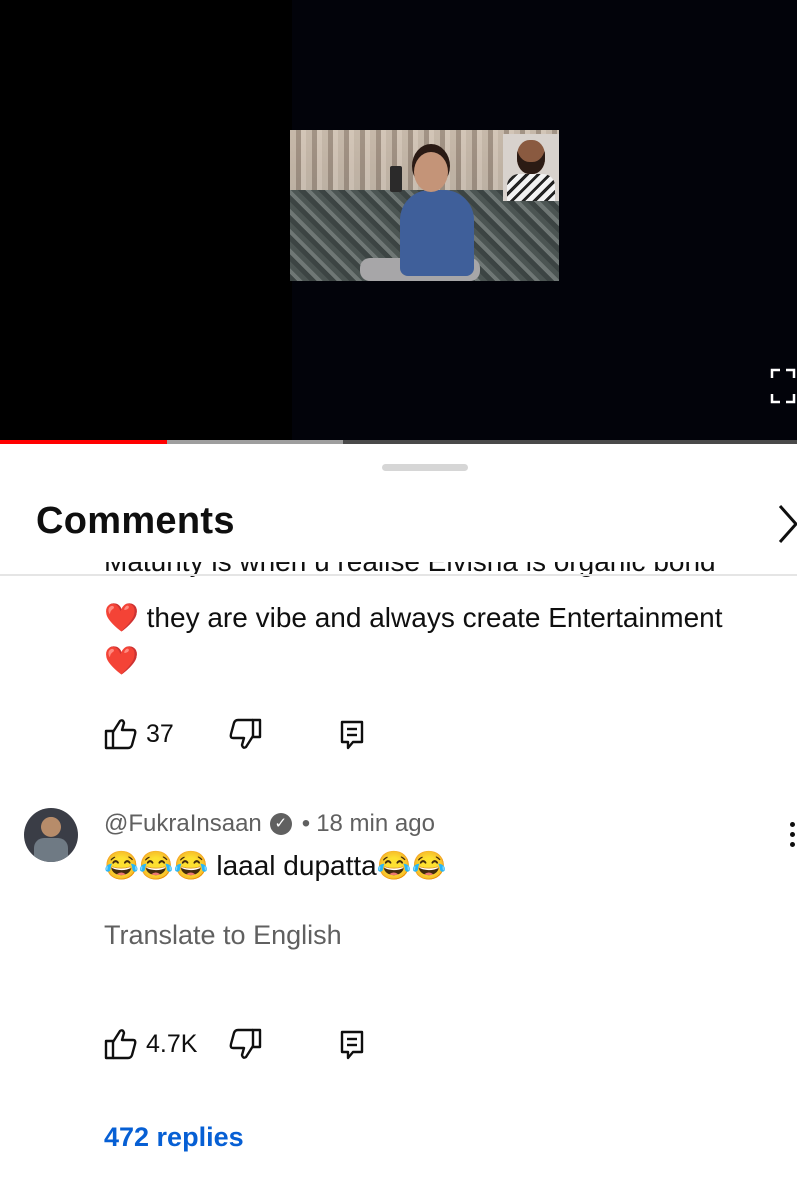  Describe the element at coordinates (160, 734) in the screenshot. I see `like-count: 37` at that location.